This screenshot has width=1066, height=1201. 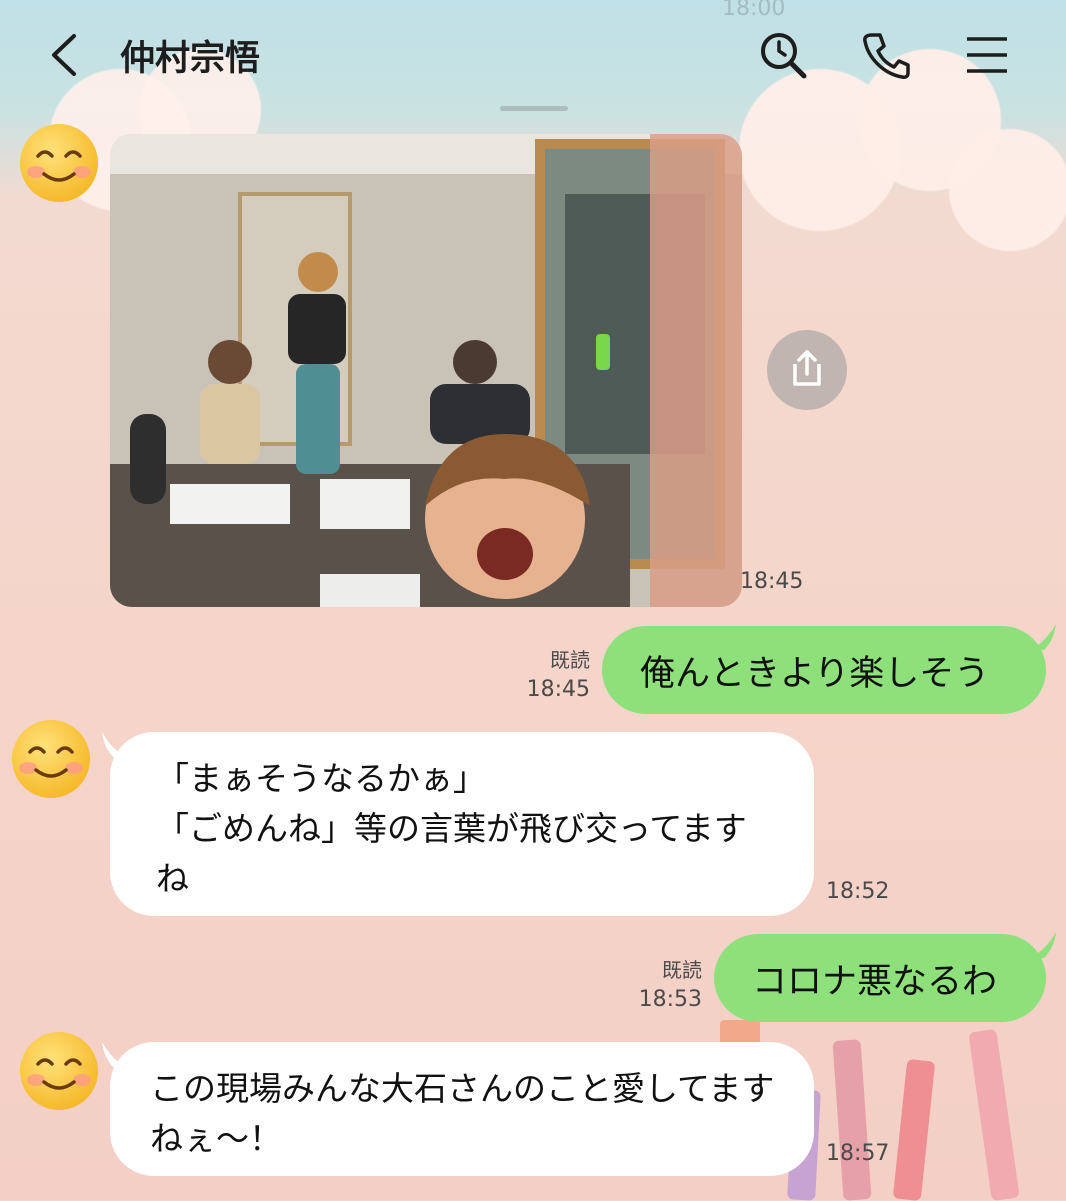 I want to click on message-bubble-received: 「まぁそうなるかぁ」 「ごめんね」等の言葉が飛び交ってますね, so click(x=462, y=824).